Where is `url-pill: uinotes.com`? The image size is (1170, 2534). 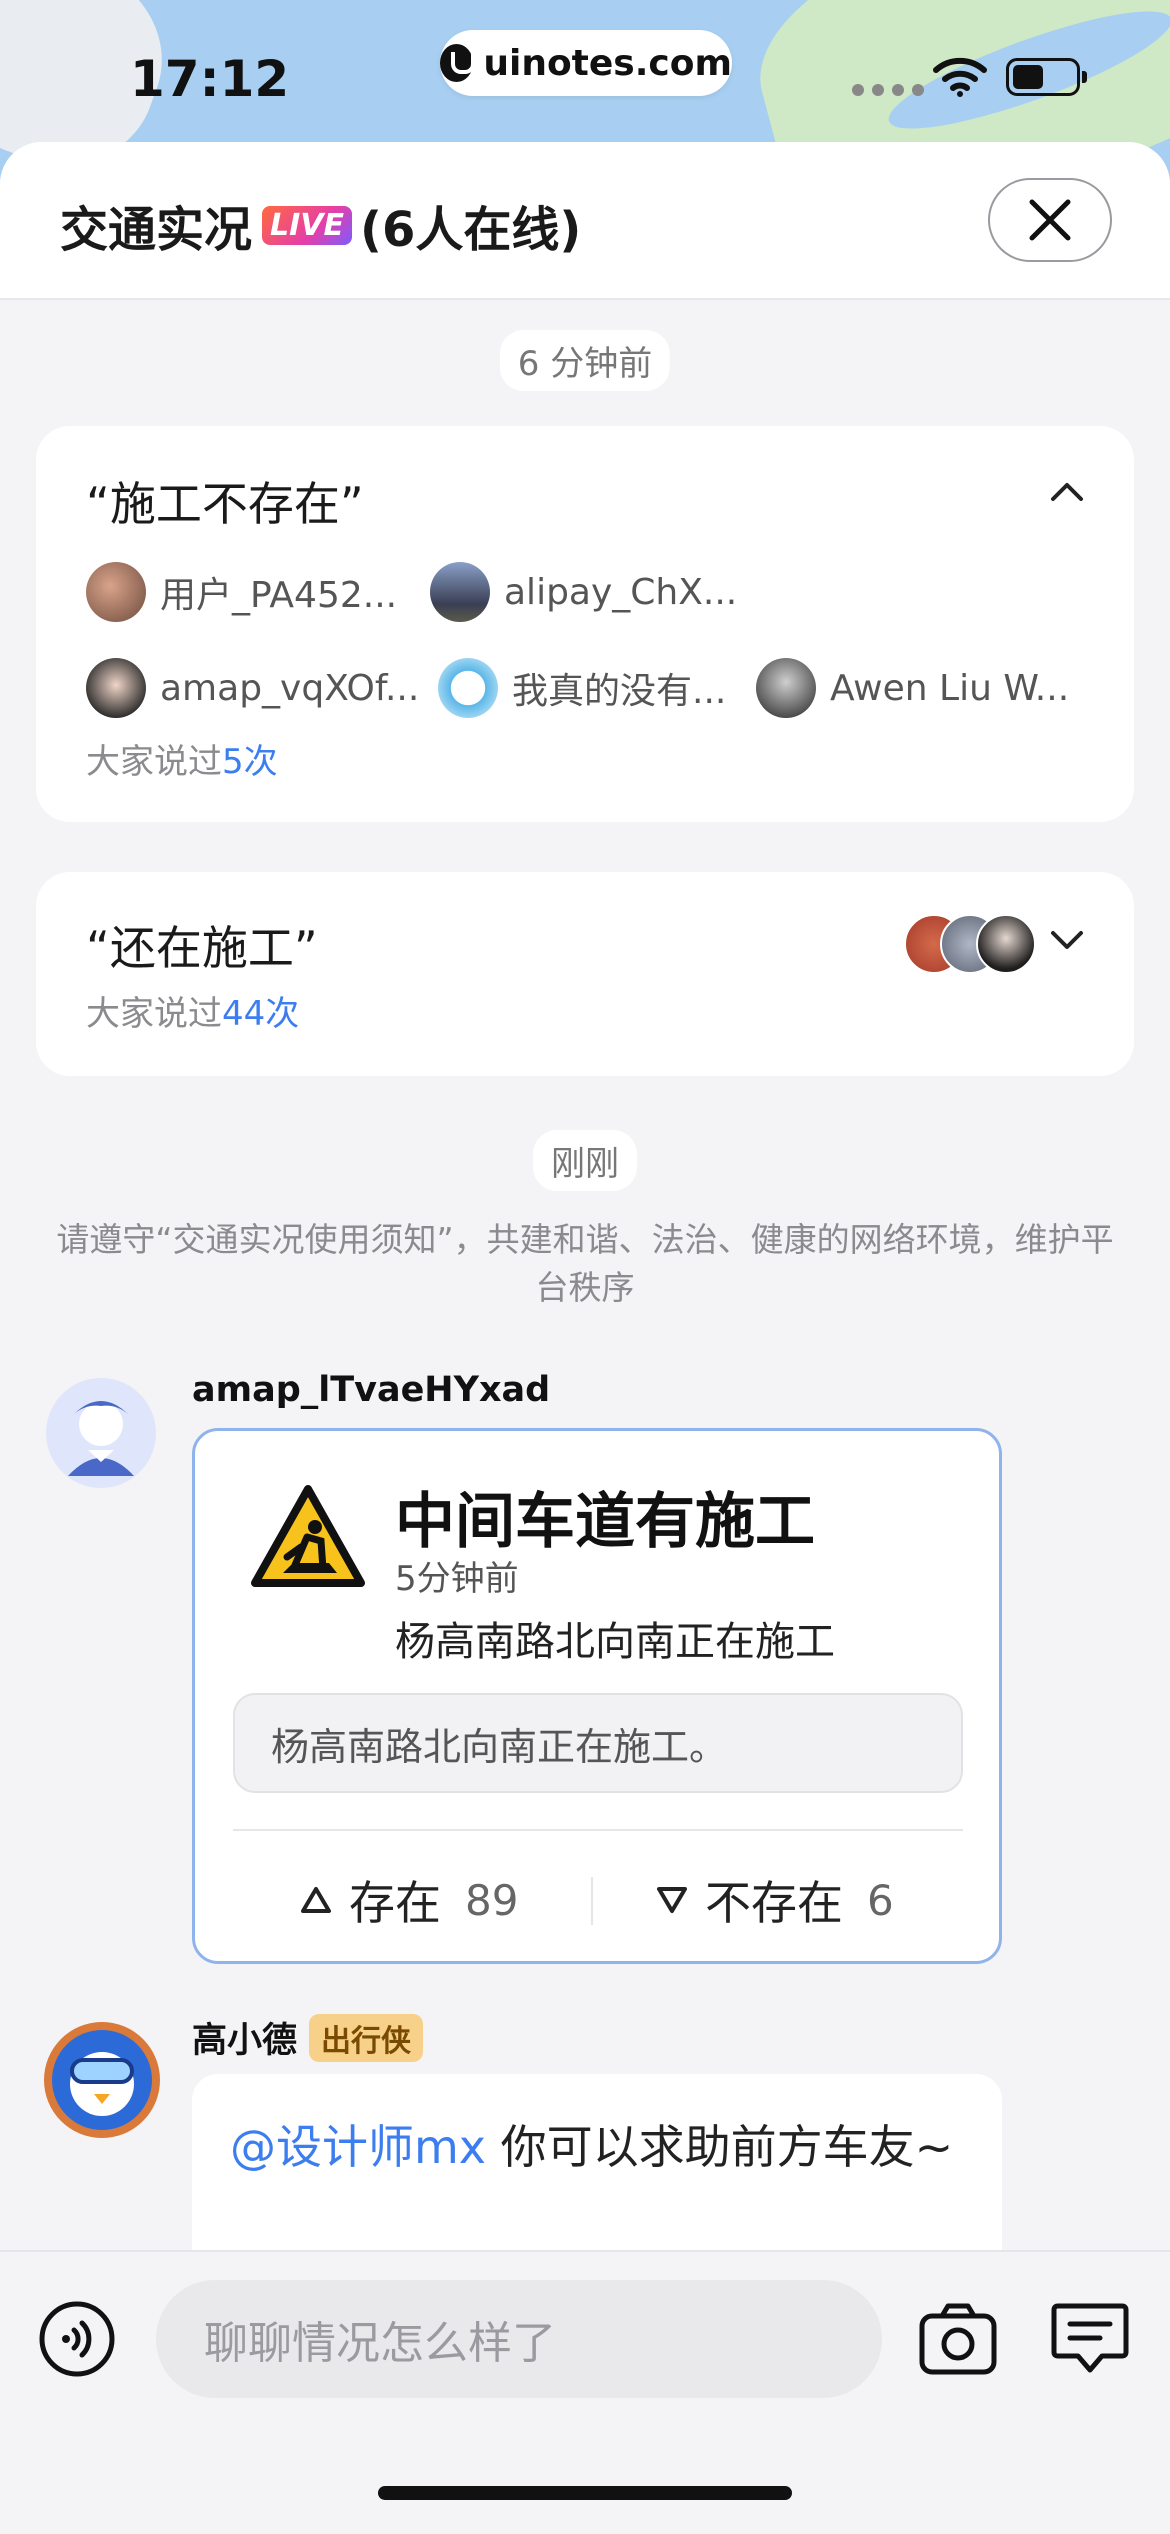 url-pill: uinotes.com is located at coordinates (586, 63).